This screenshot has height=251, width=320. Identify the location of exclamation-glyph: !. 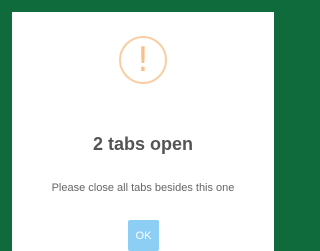
(143, 60).